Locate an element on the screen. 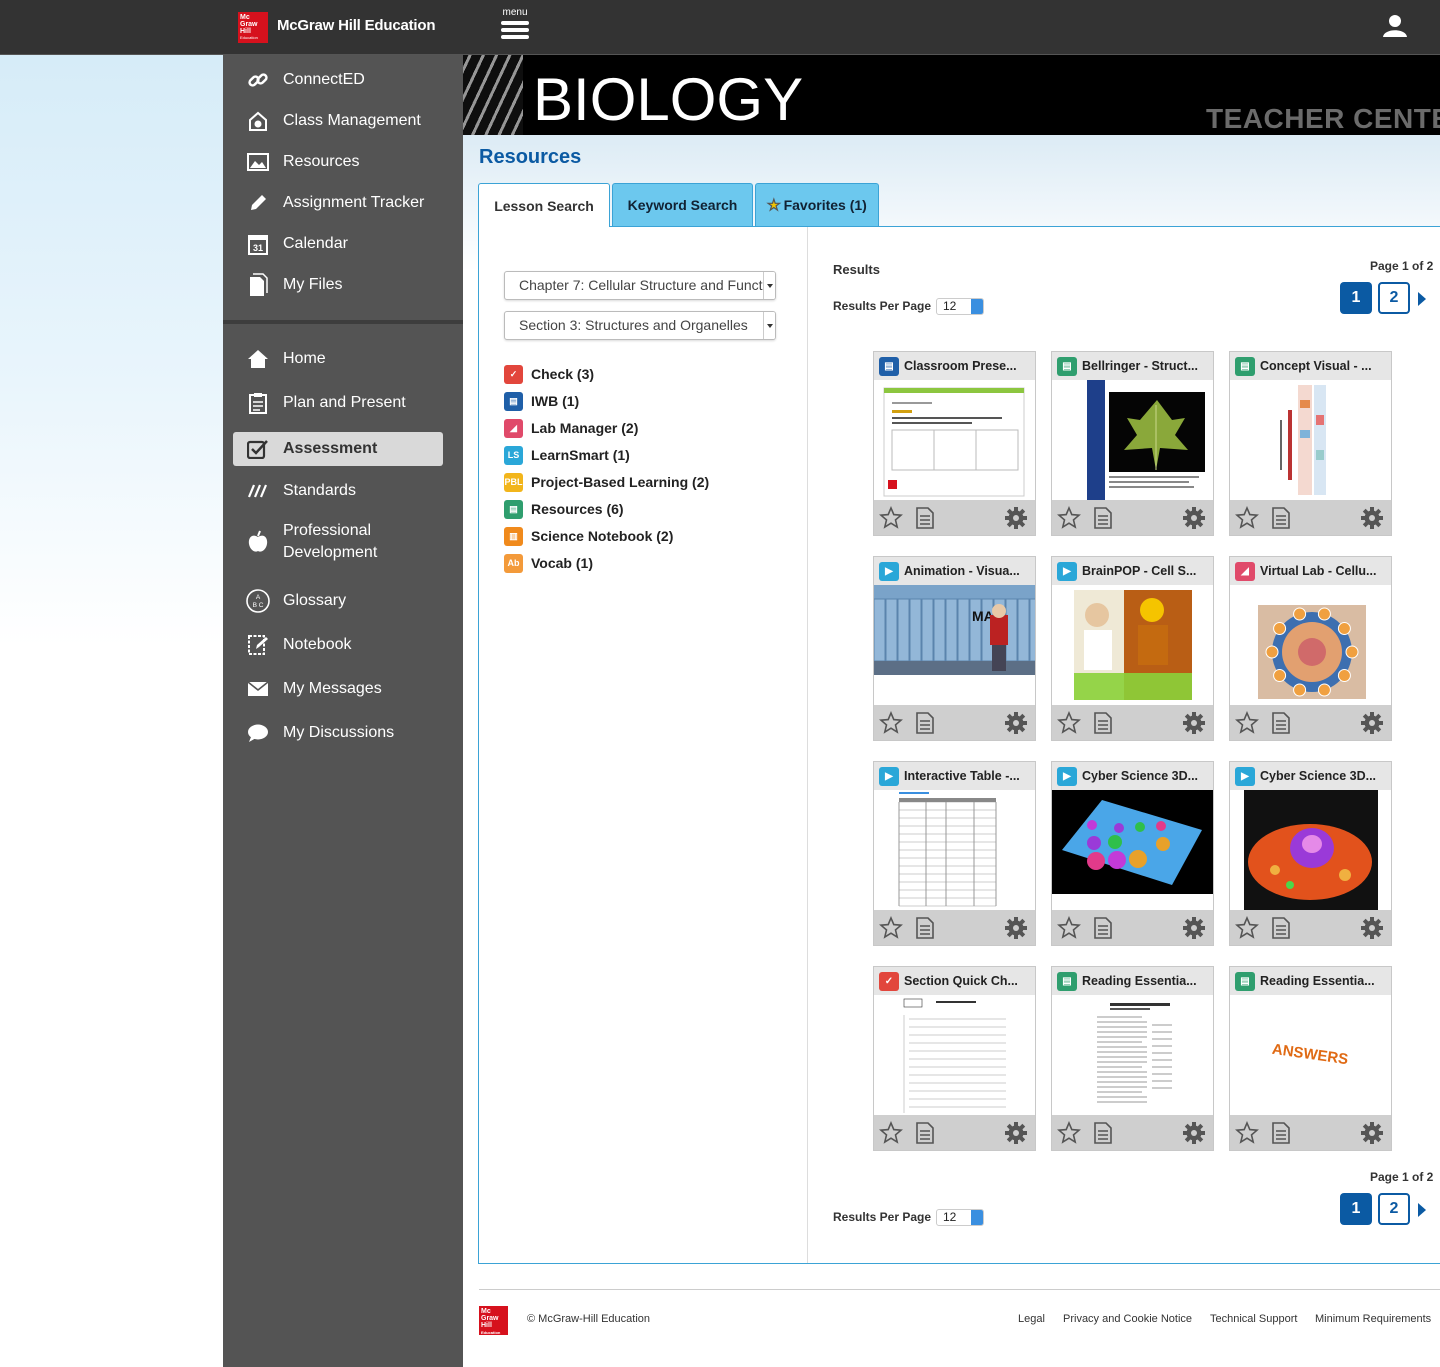 This screenshot has width=1440, height=1367. user-icon is located at coordinates (1395, 26).